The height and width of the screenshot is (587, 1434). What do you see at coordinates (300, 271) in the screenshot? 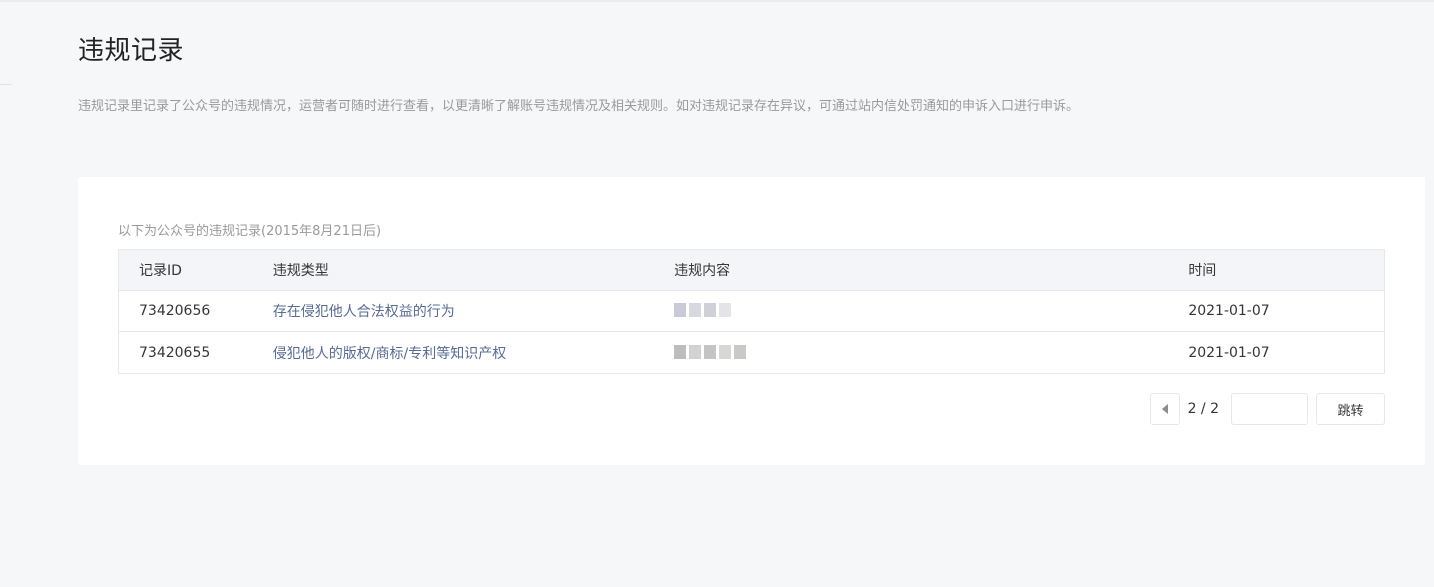
I see `header-violation-type: 违规类型` at bounding box center [300, 271].